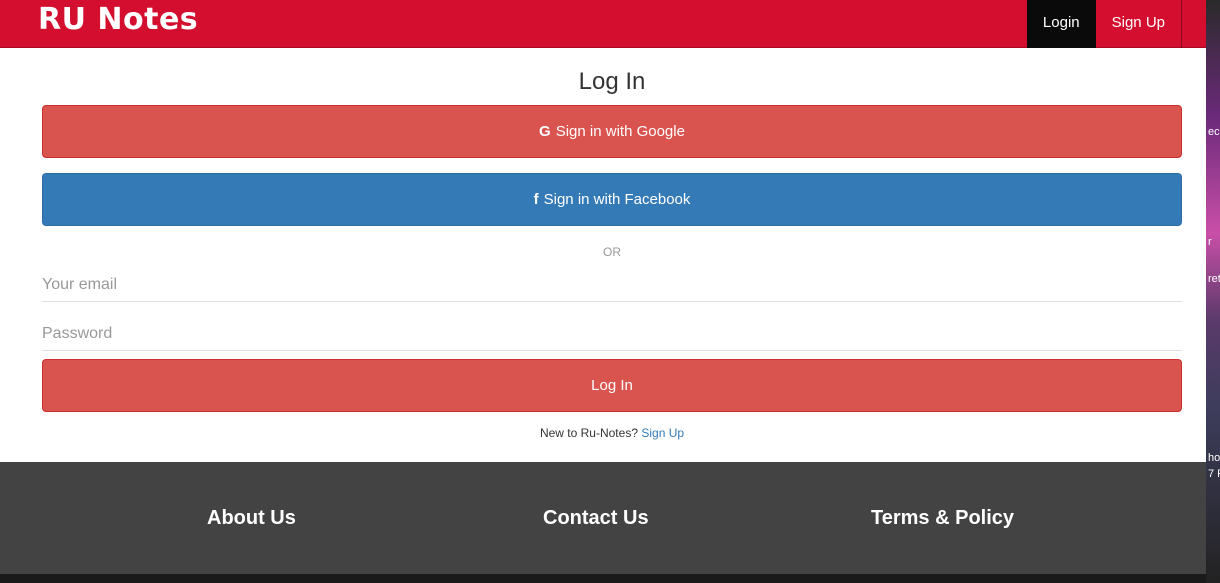  What do you see at coordinates (603, 24) in the screenshot?
I see `navbar: RU Notes Login Sign Up` at bounding box center [603, 24].